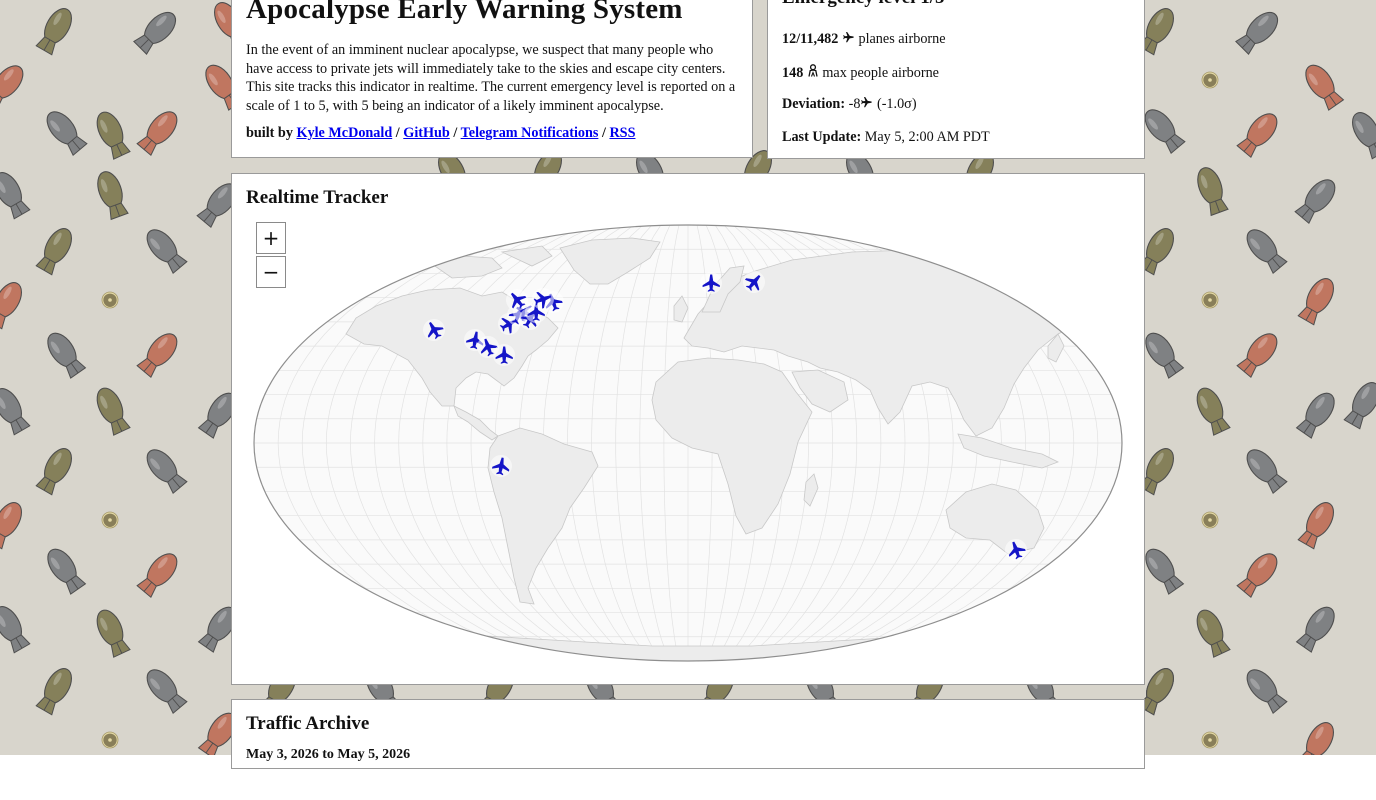  I want to click on tracker-title: Realtime Tracker, so click(317, 197).